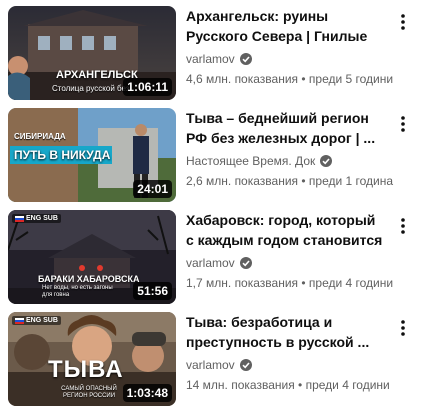 This screenshot has width=427, height=412. What do you see at coordinates (147, 87) in the screenshot?
I see `video-duration: 1:06:11` at bounding box center [147, 87].